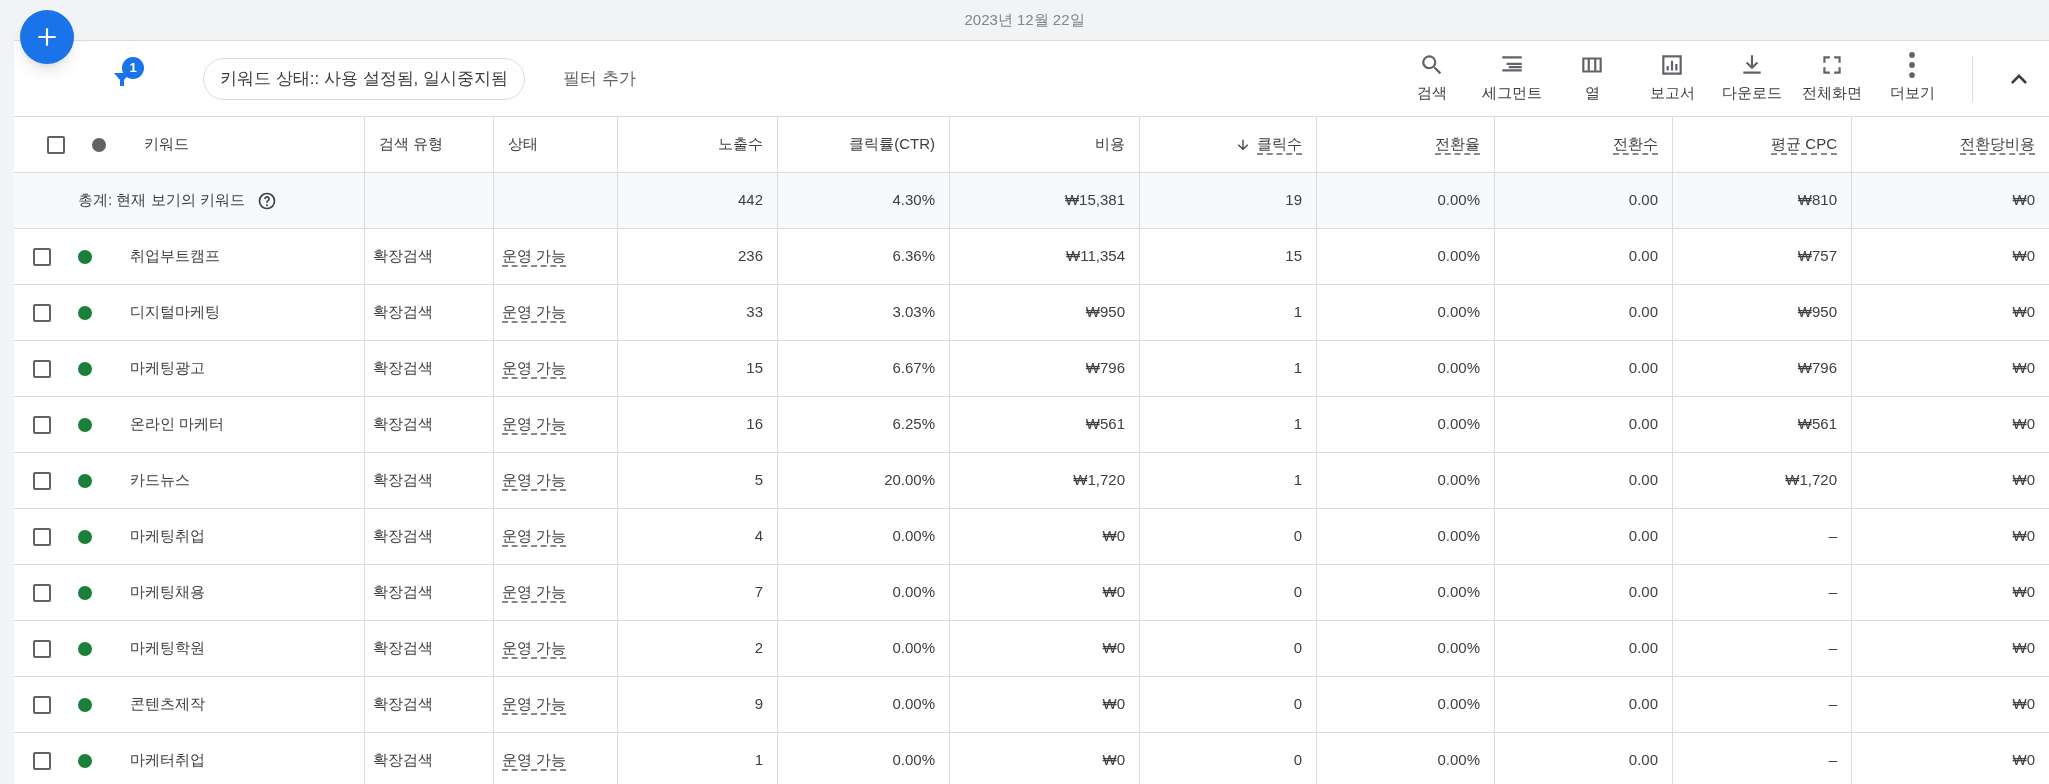  I want to click on column-header: 전환율, so click(1457, 144).